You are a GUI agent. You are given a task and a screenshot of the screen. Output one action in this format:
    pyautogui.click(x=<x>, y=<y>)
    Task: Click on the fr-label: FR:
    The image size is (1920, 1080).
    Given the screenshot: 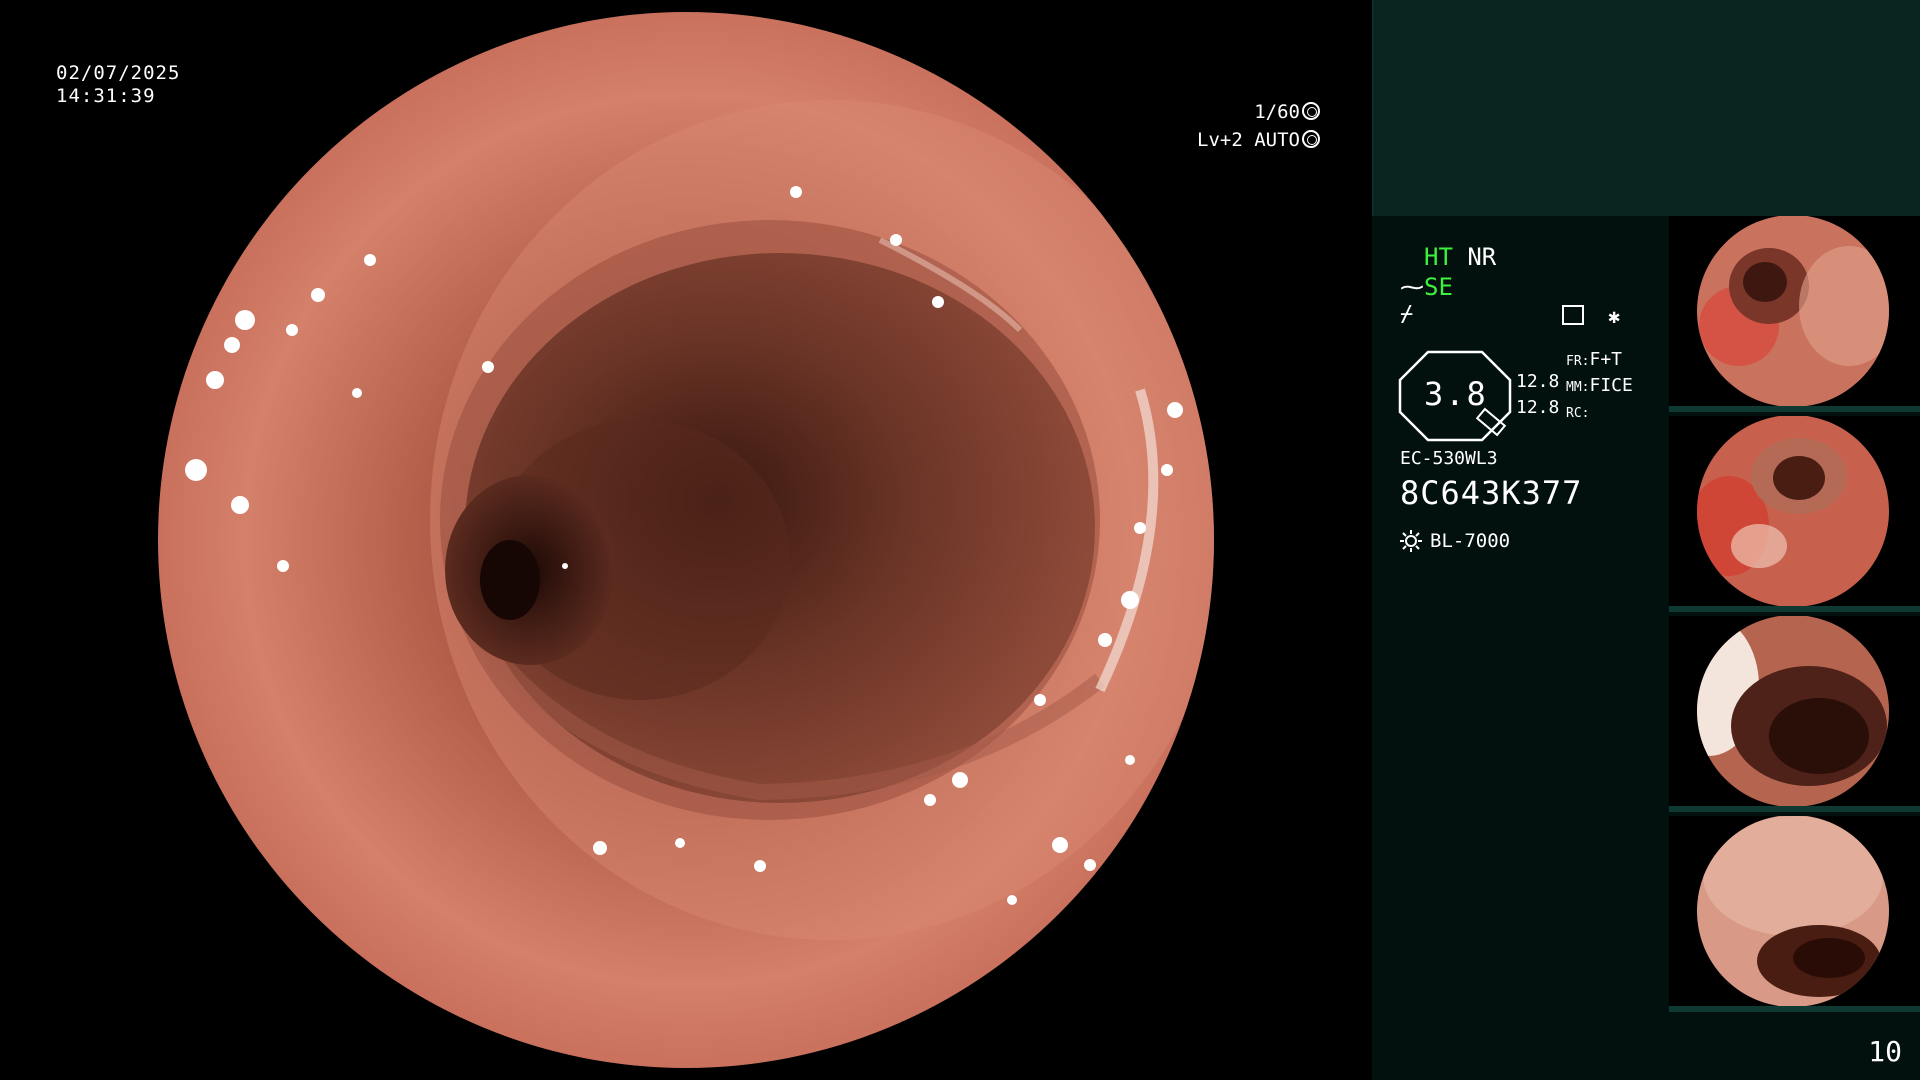 What is the action you would take?
    pyautogui.click(x=1578, y=361)
    